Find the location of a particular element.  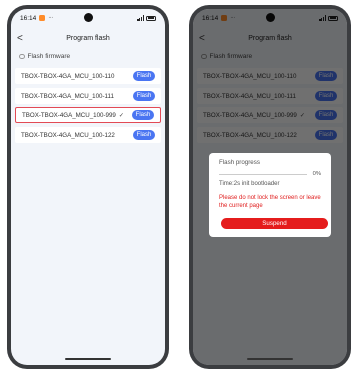

app-header: < Program flash is located at coordinates (88, 39).